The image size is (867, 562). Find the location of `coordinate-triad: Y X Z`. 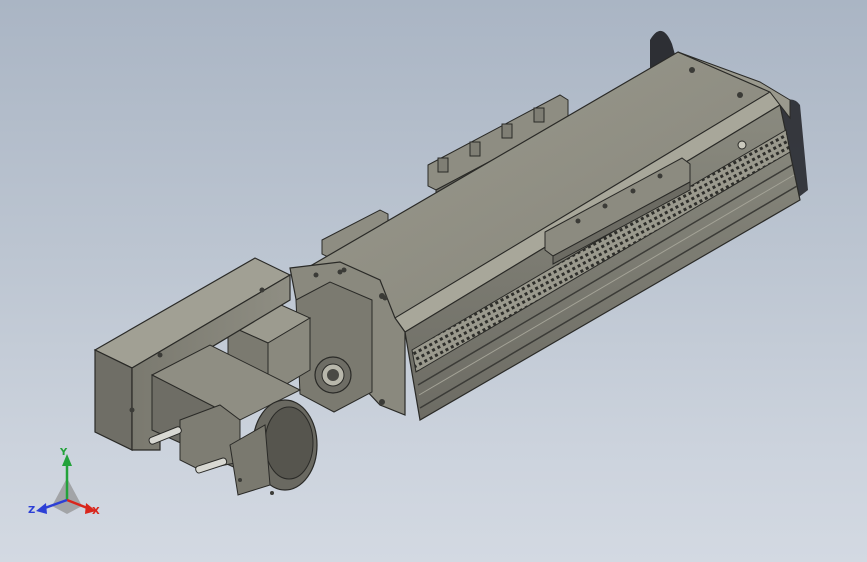

coordinate-triad: Y X Z is located at coordinates (67, 488).